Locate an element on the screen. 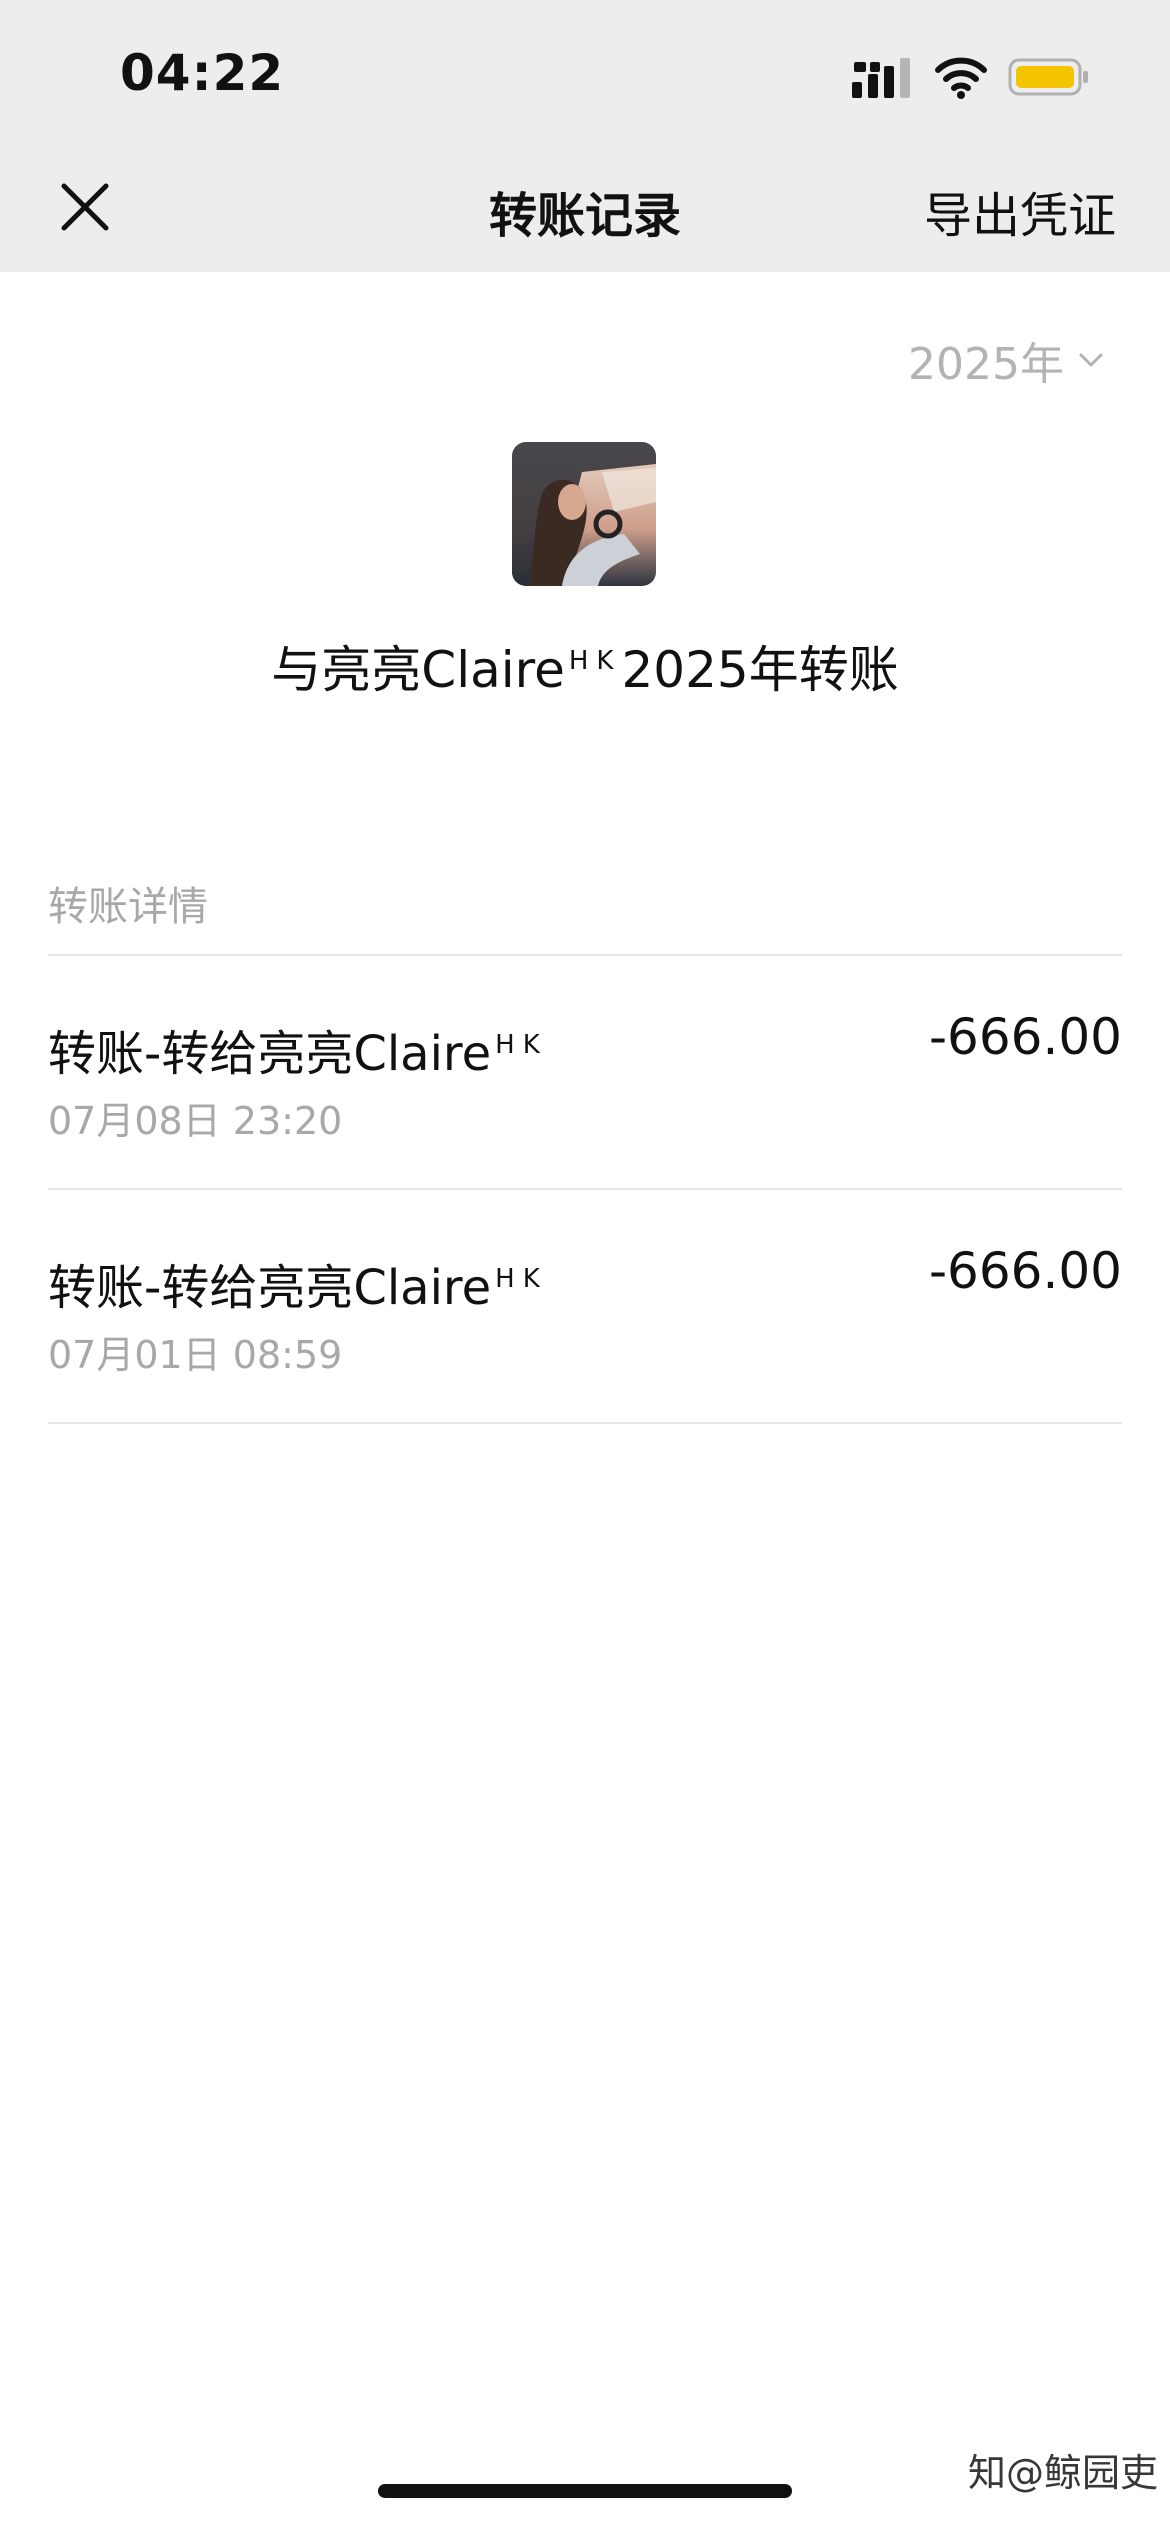  summary-title-prefix: 与亮亮Claire is located at coordinates (418, 670).